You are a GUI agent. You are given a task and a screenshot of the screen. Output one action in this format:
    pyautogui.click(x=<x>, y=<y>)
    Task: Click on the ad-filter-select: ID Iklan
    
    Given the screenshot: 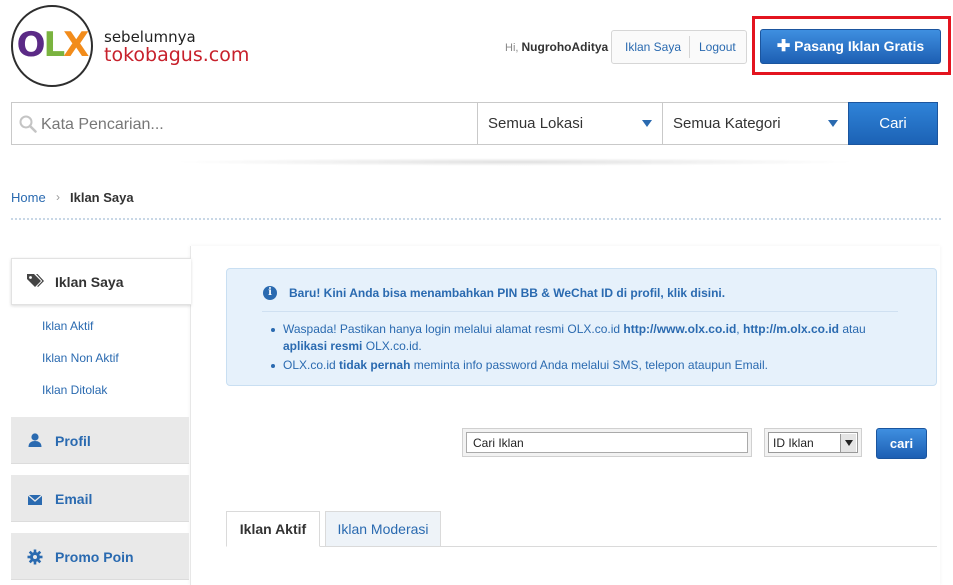 What is the action you would take?
    pyautogui.click(x=813, y=442)
    